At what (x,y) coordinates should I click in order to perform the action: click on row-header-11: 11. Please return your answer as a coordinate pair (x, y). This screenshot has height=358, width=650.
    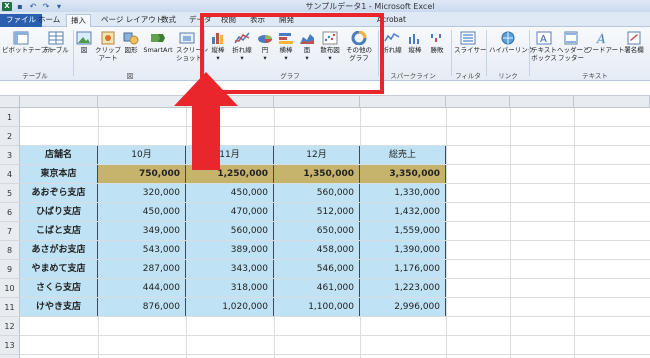
    Looking at the image, I should click on (10, 307).